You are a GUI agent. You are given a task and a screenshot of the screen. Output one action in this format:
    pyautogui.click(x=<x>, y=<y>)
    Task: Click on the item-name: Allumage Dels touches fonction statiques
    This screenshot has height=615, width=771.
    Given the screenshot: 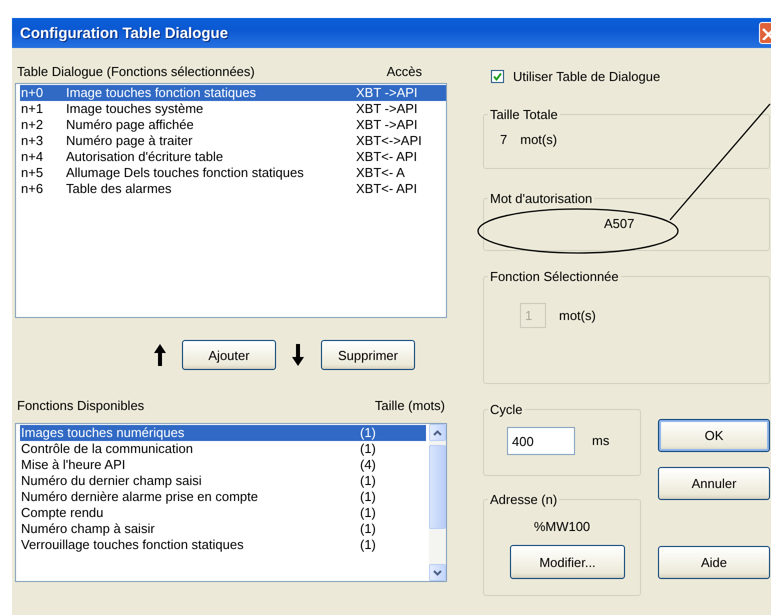 What is the action you would take?
    pyautogui.click(x=185, y=173)
    